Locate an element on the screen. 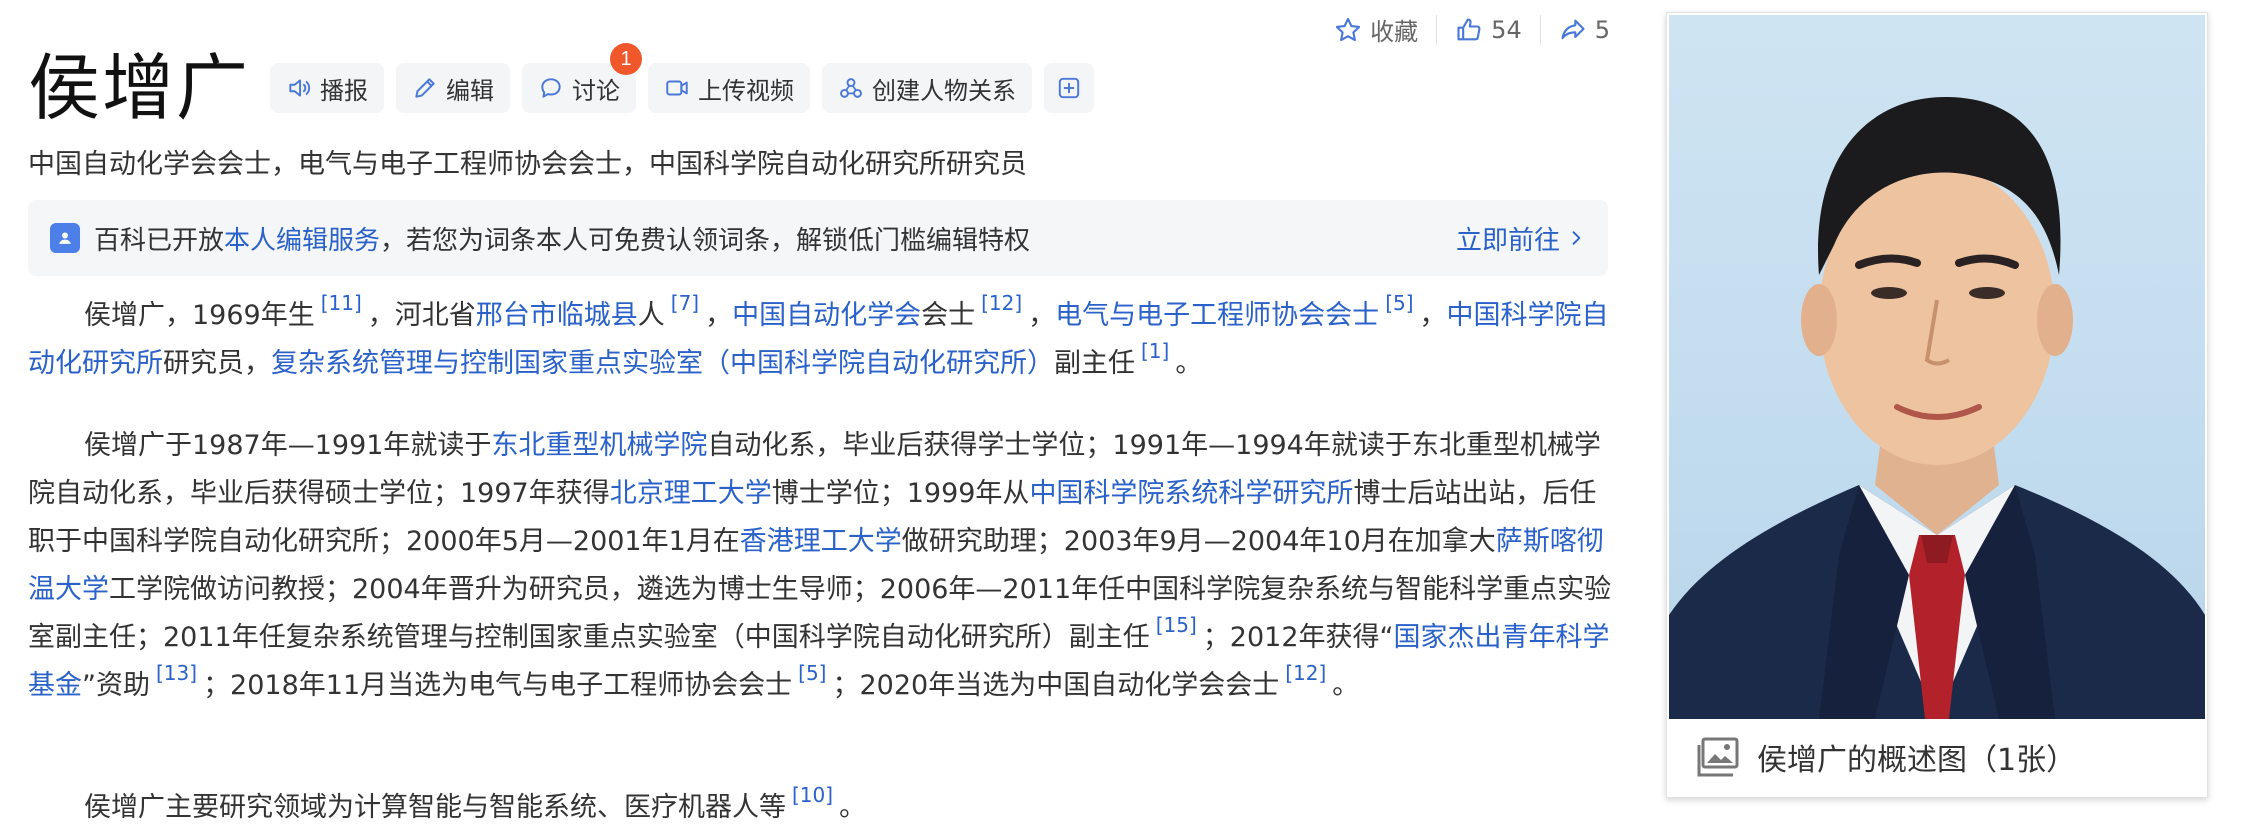 Image resolution: width=2256 pixels, height=836 pixels. top-actions: 收藏 54 5 is located at coordinates (1463, 29).